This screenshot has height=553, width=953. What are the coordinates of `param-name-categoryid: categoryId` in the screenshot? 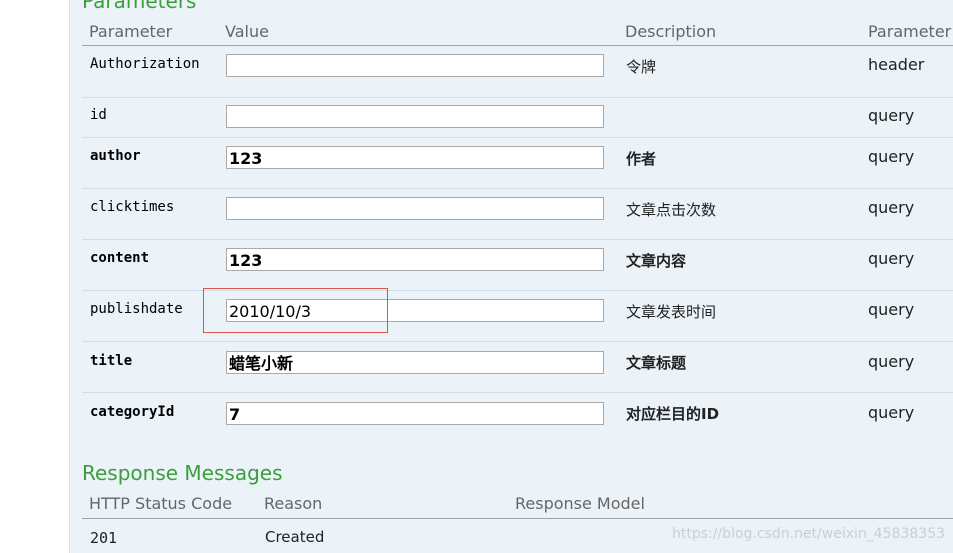 It's located at (132, 412).